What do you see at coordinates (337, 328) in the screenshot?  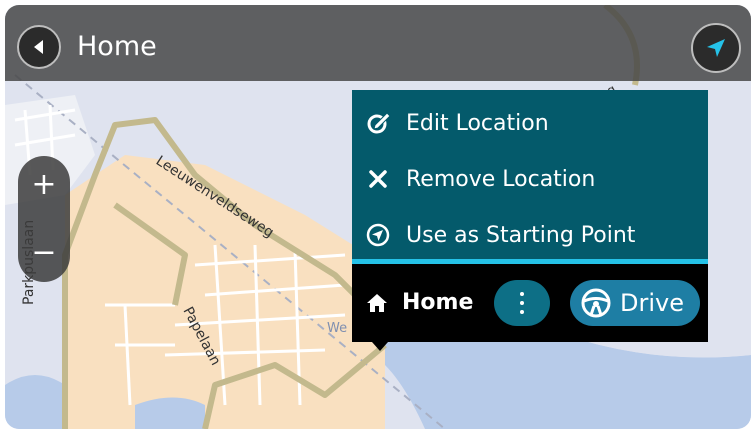 I see `map-label-we: We` at bounding box center [337, 328].